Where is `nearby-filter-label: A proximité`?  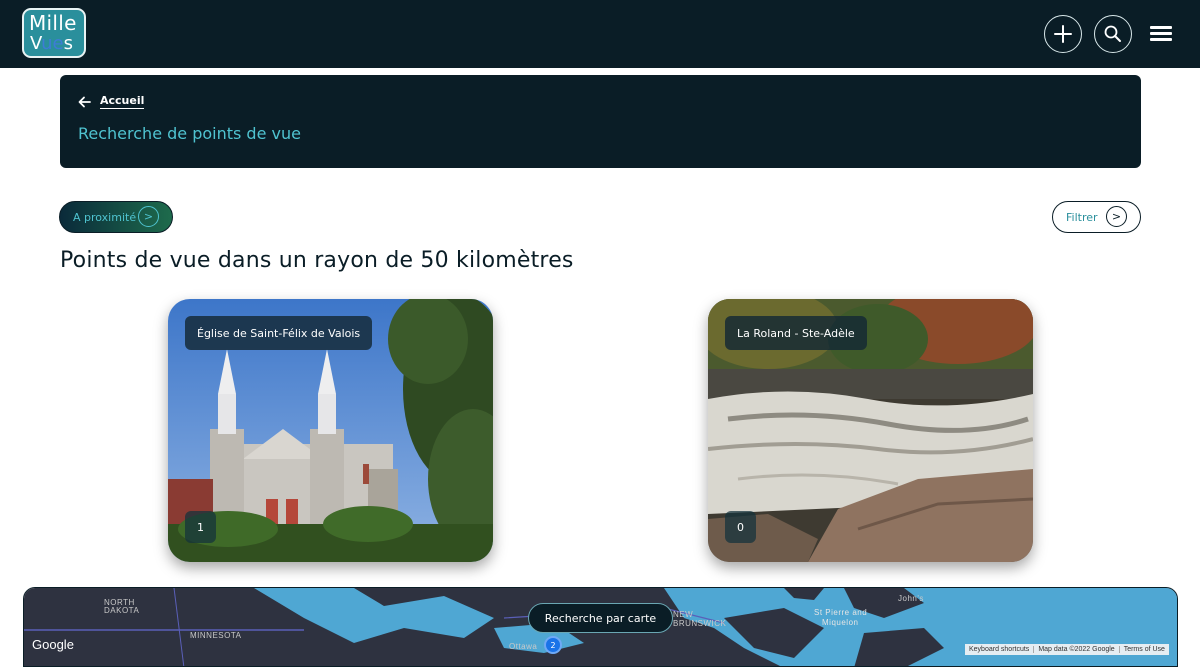 nearby-filter-label: A proximité is located at coordinates (105, 217).